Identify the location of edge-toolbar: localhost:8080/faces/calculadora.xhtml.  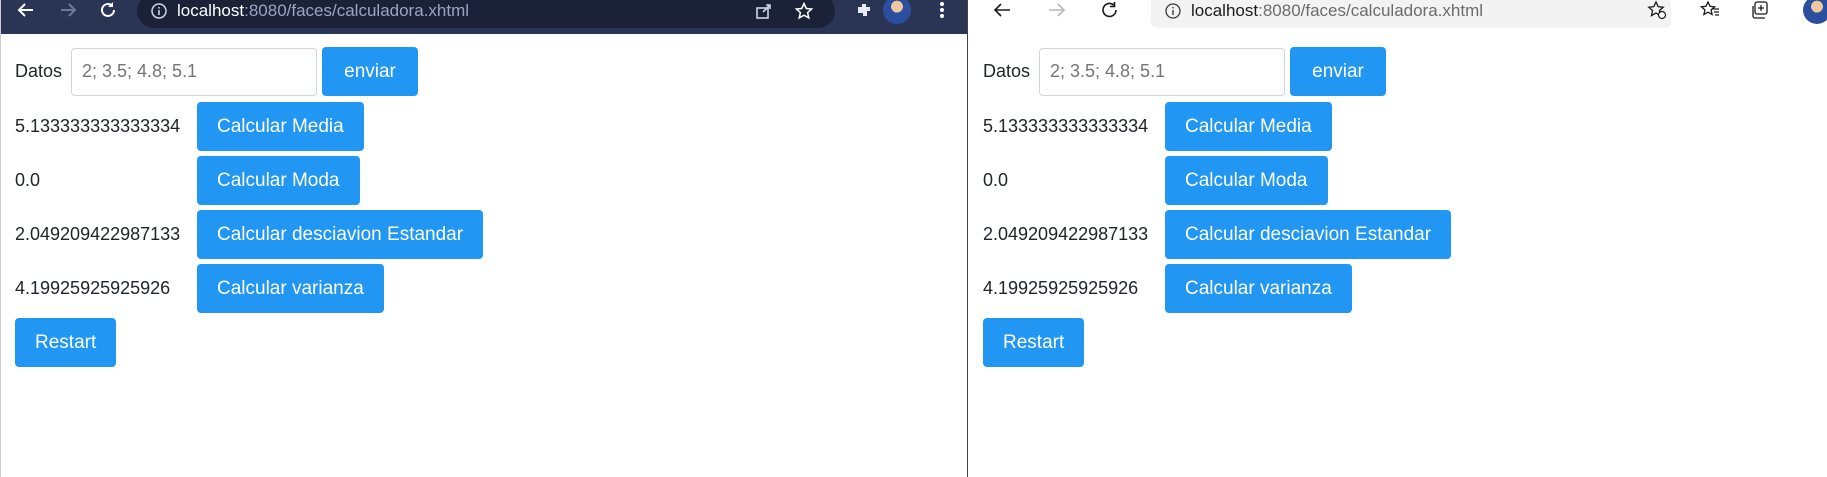
(1398, 17).